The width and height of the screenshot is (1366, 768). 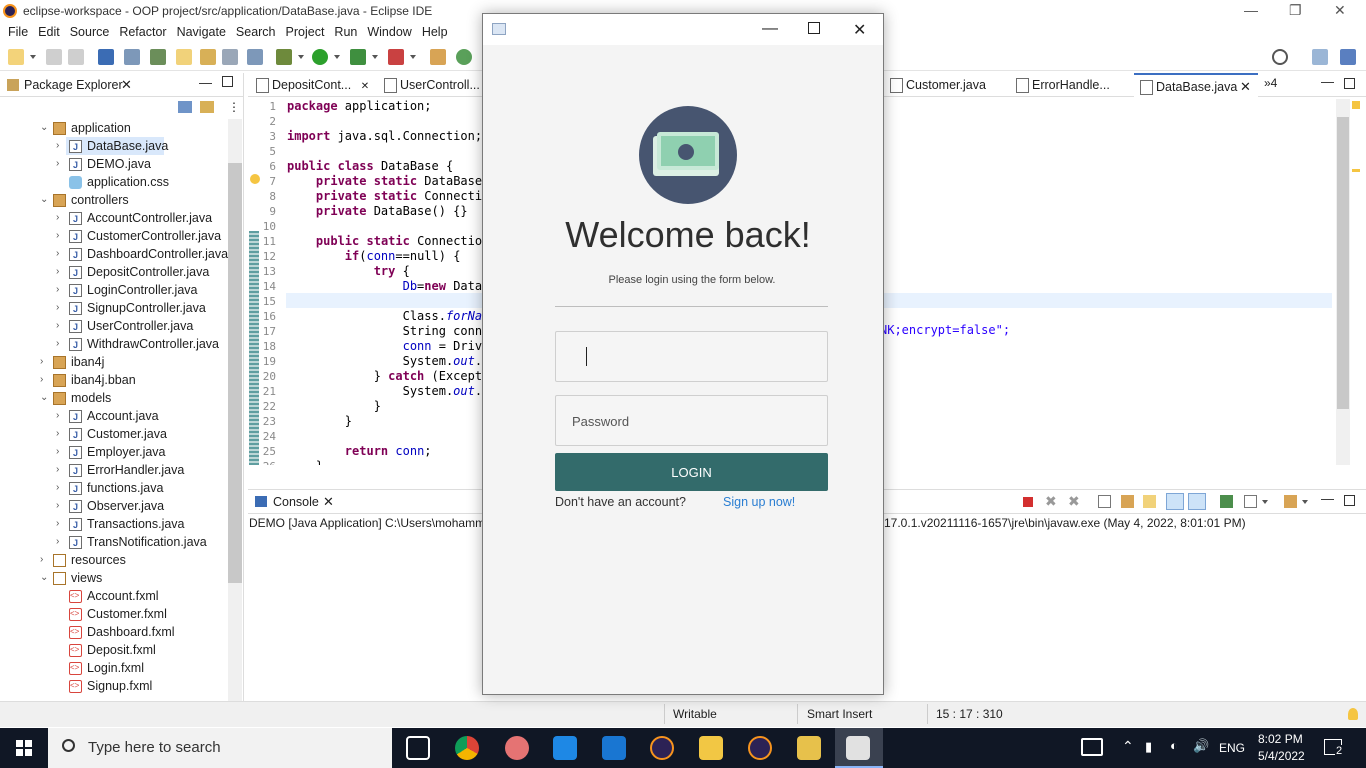 What do you see at coordinates (184, 57) in the screenshot?
I see `mark-occurrences-icon` at bounding box center [184, 57].